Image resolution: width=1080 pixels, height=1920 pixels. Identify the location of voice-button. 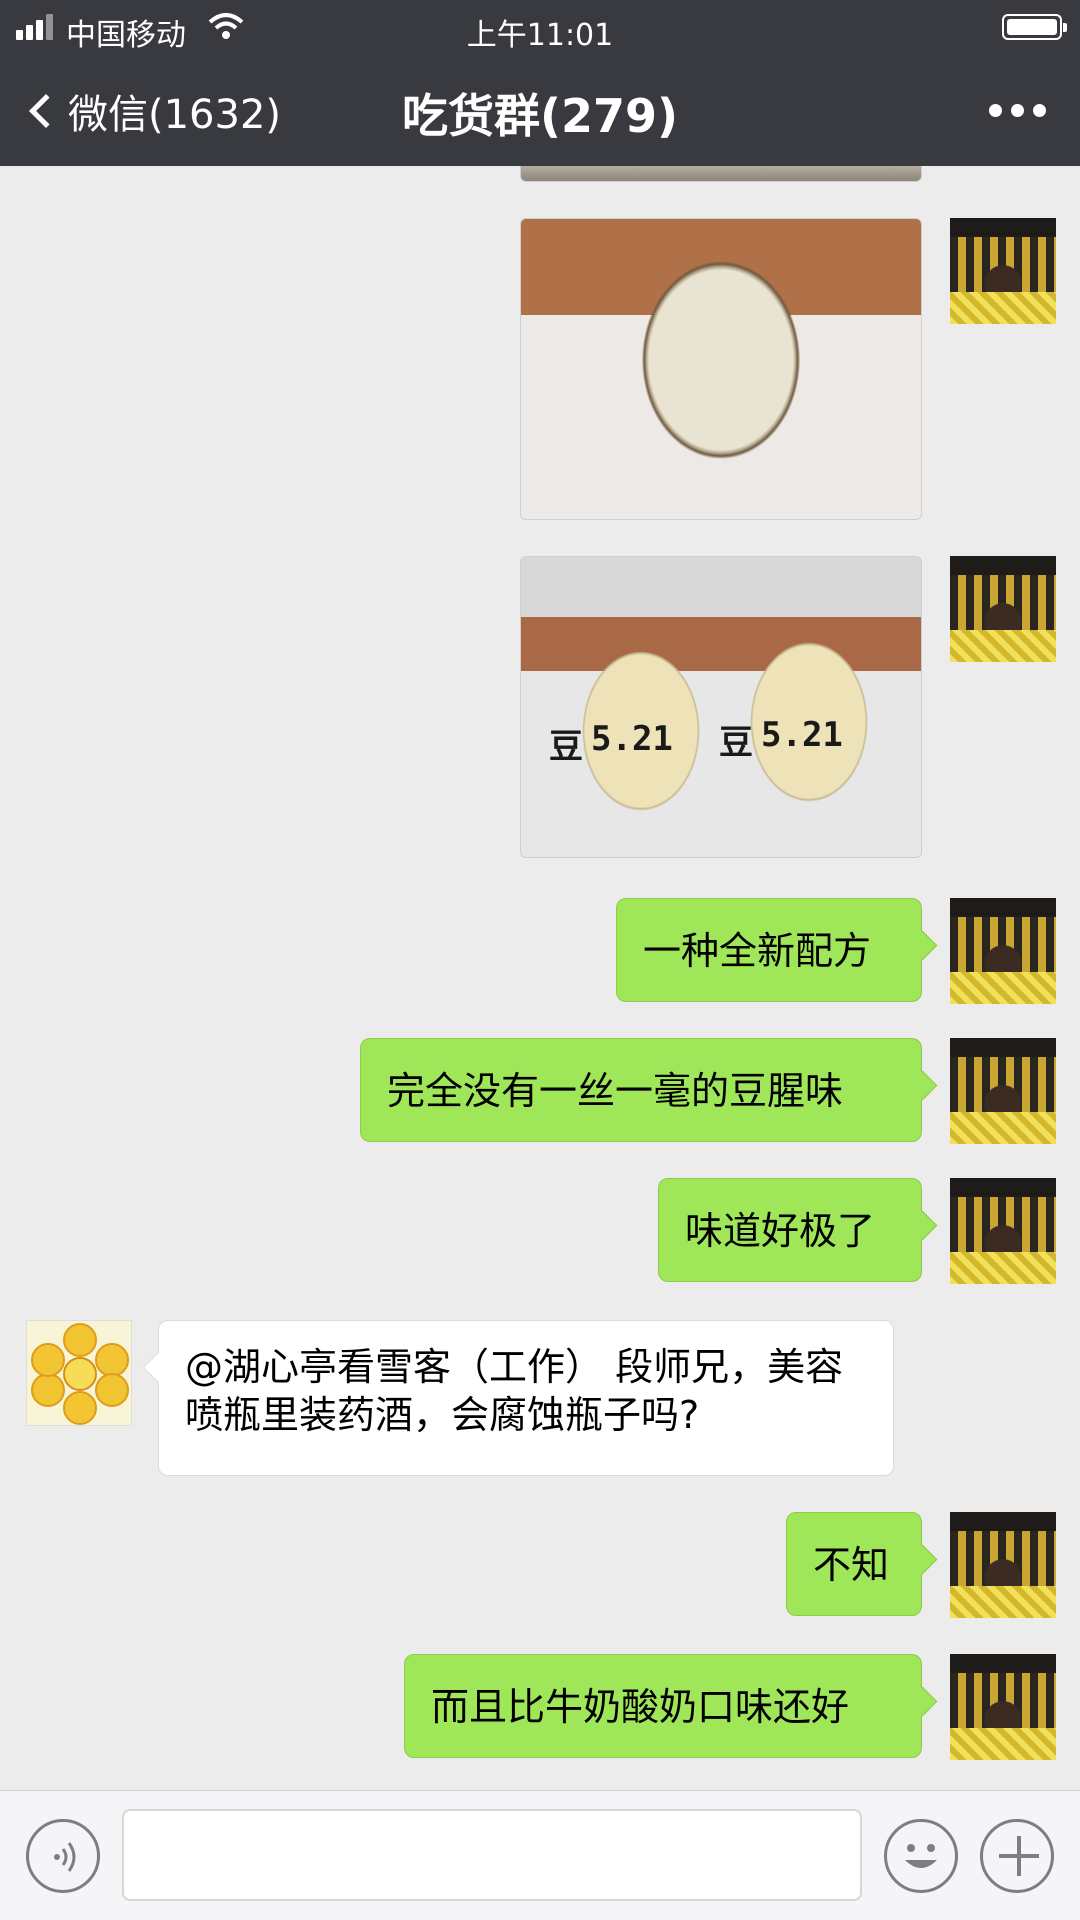
(63, 1856).